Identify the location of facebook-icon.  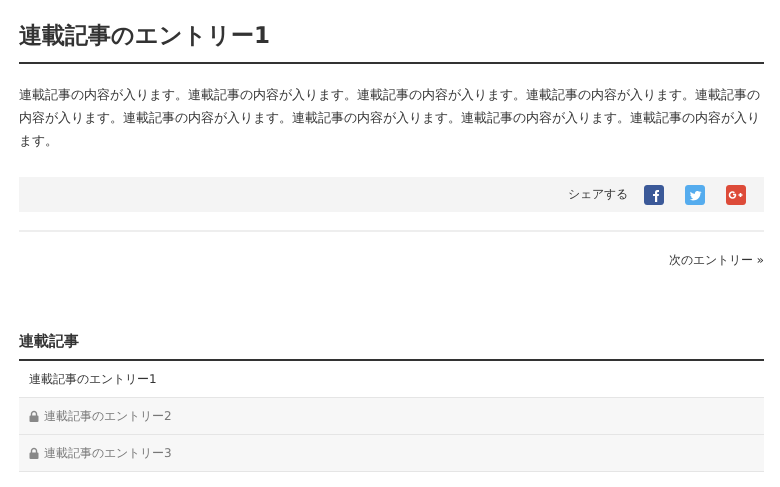
(654, 194).